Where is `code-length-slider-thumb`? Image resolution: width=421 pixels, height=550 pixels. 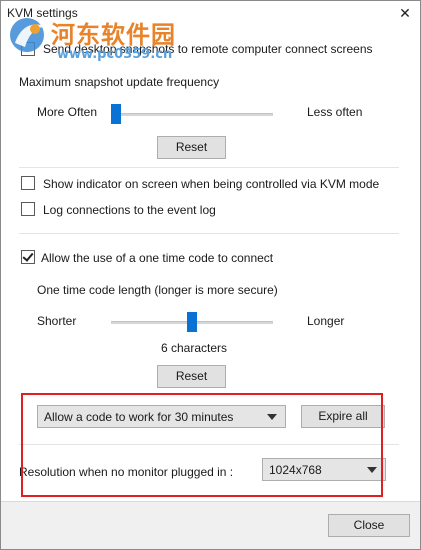
code-length-slider-thumb is located at coordinates (192, 322).